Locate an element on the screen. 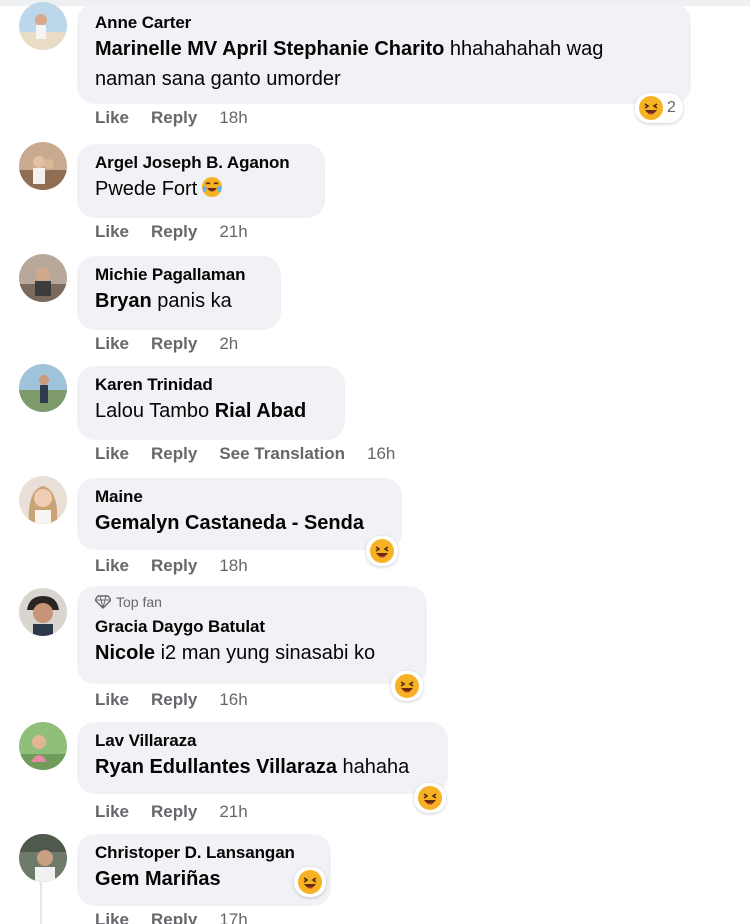 This screenshot has width=750, height=924. comment-text: Pwede Fort is located at coordinates (201, 189).